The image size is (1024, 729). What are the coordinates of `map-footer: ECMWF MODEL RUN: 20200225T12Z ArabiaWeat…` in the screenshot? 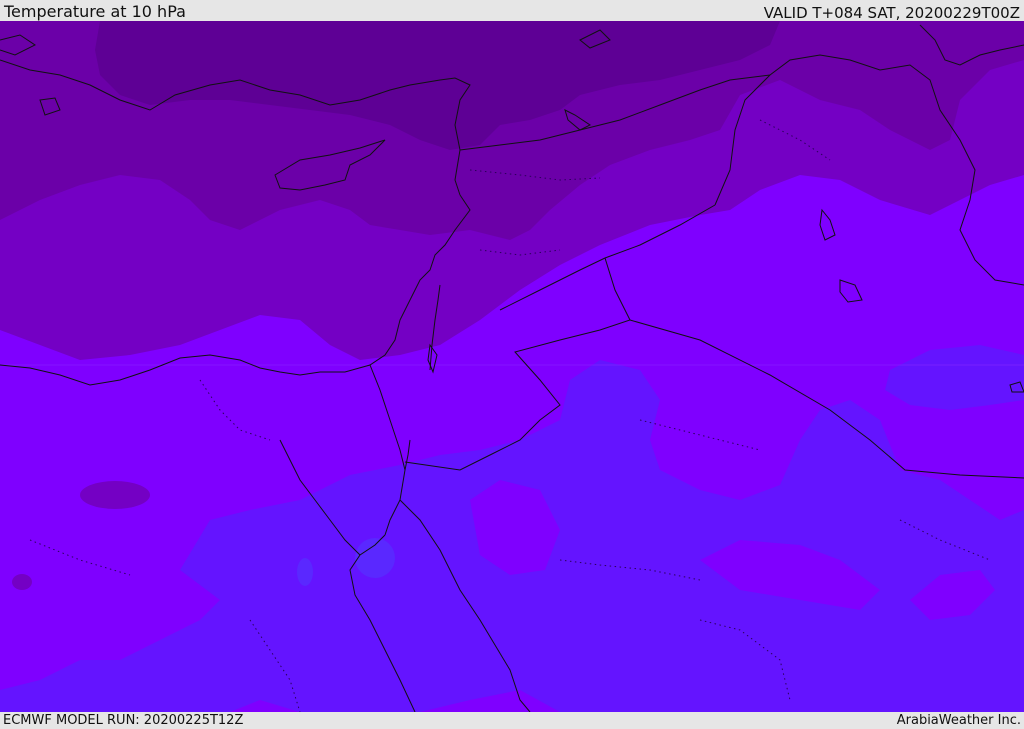 It's located at (512, 720).